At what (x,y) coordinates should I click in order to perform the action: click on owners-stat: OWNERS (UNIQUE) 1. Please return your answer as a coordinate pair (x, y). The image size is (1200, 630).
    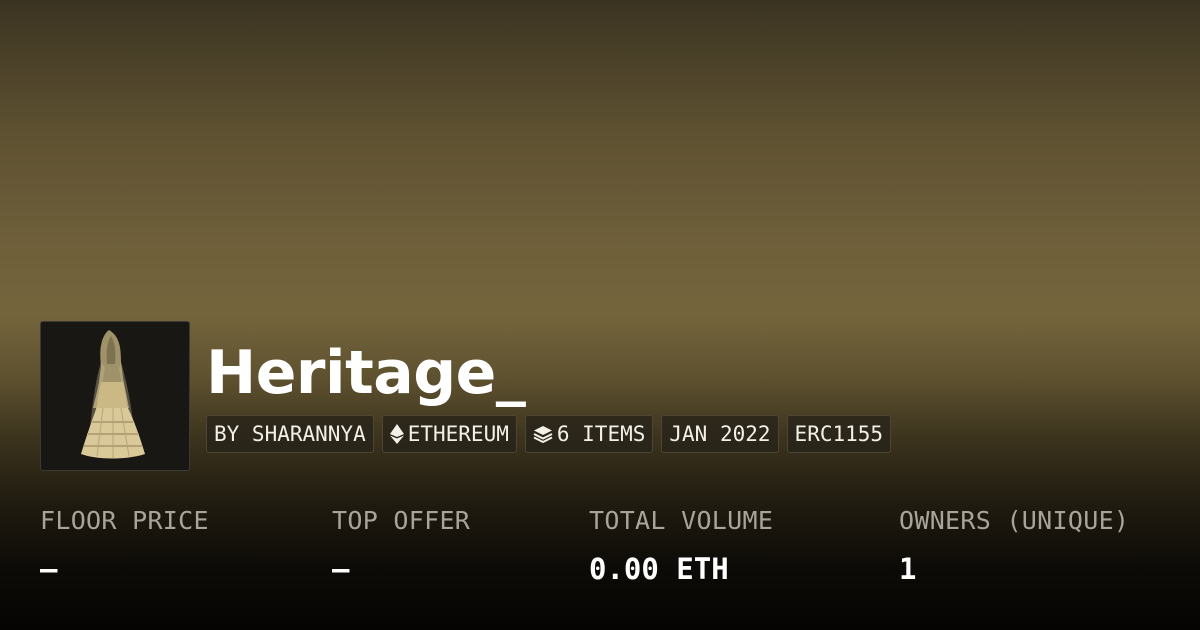
    Looking at the image, I should click on (1014, 545).